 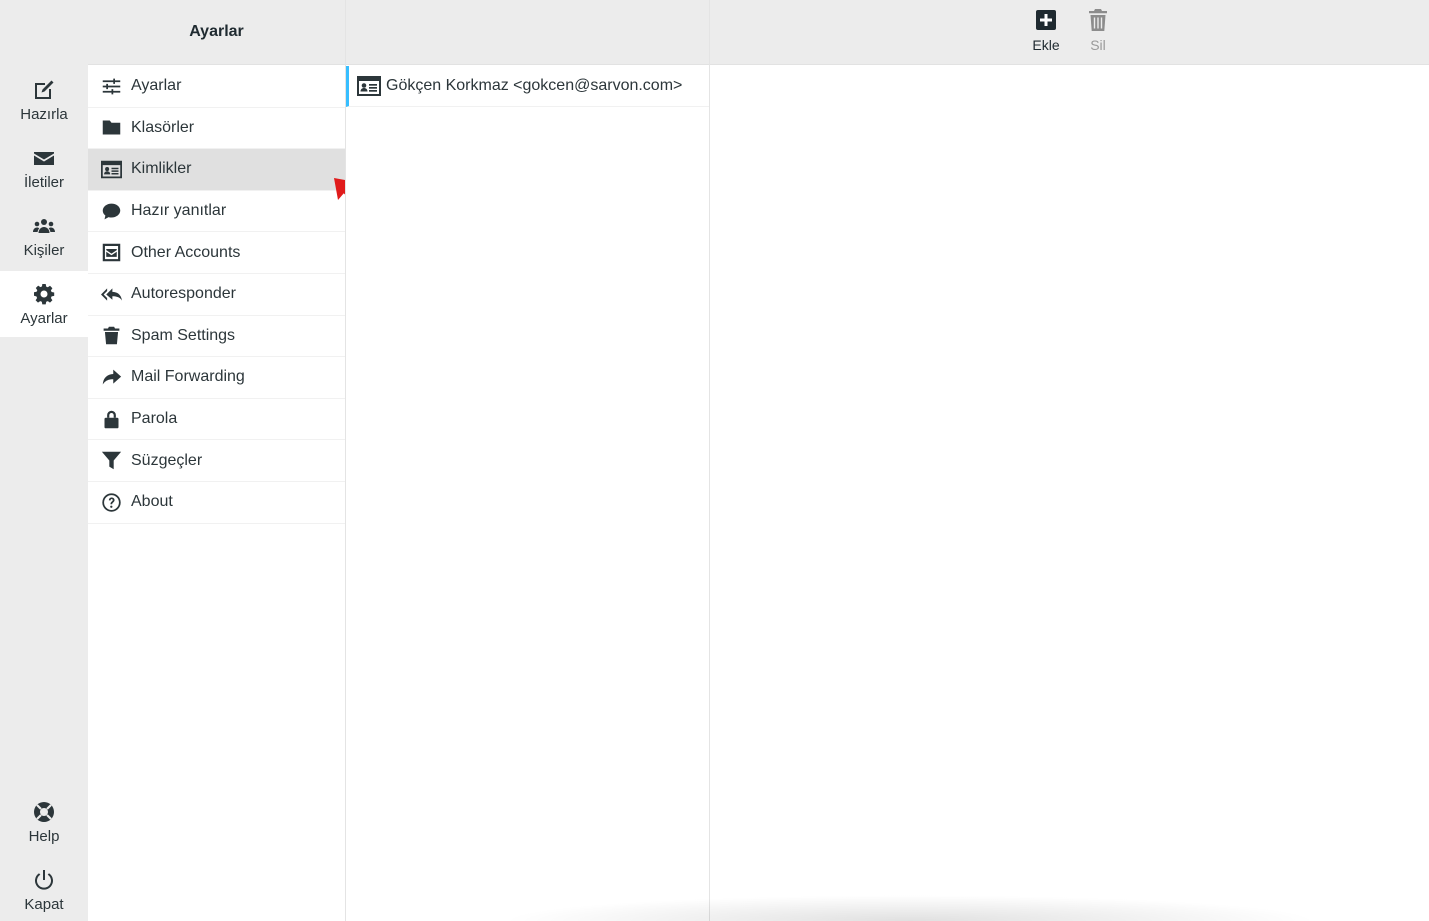 I want to click on menu-item-label: Ayarlar, so click(x=156, y=86).